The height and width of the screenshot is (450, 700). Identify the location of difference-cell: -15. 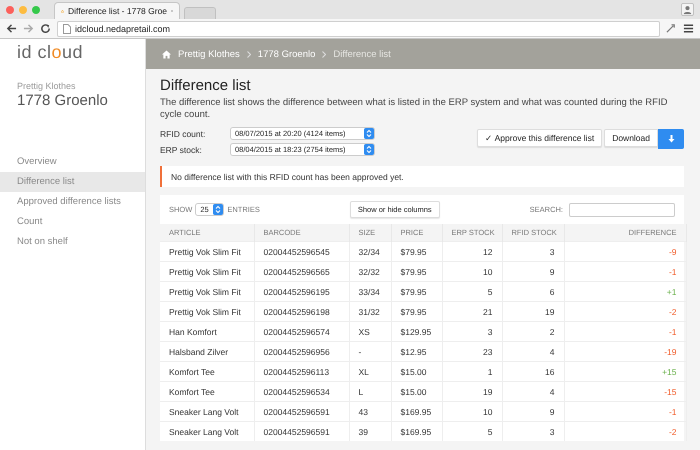
(625, 392).